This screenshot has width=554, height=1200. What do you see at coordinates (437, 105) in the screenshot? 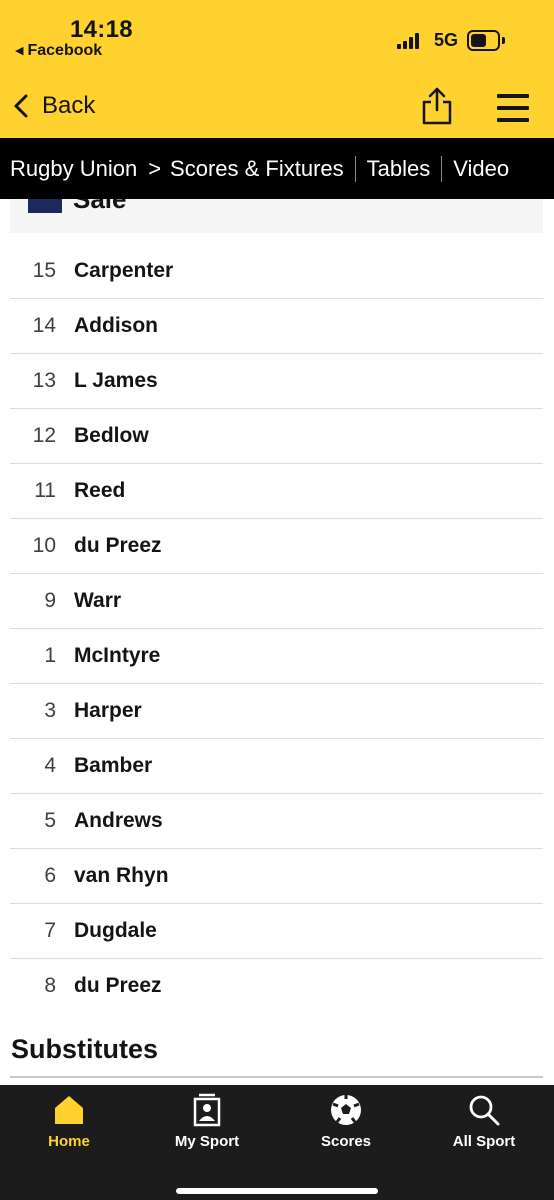
I see `share-icon` at bounding box center [437, 105].